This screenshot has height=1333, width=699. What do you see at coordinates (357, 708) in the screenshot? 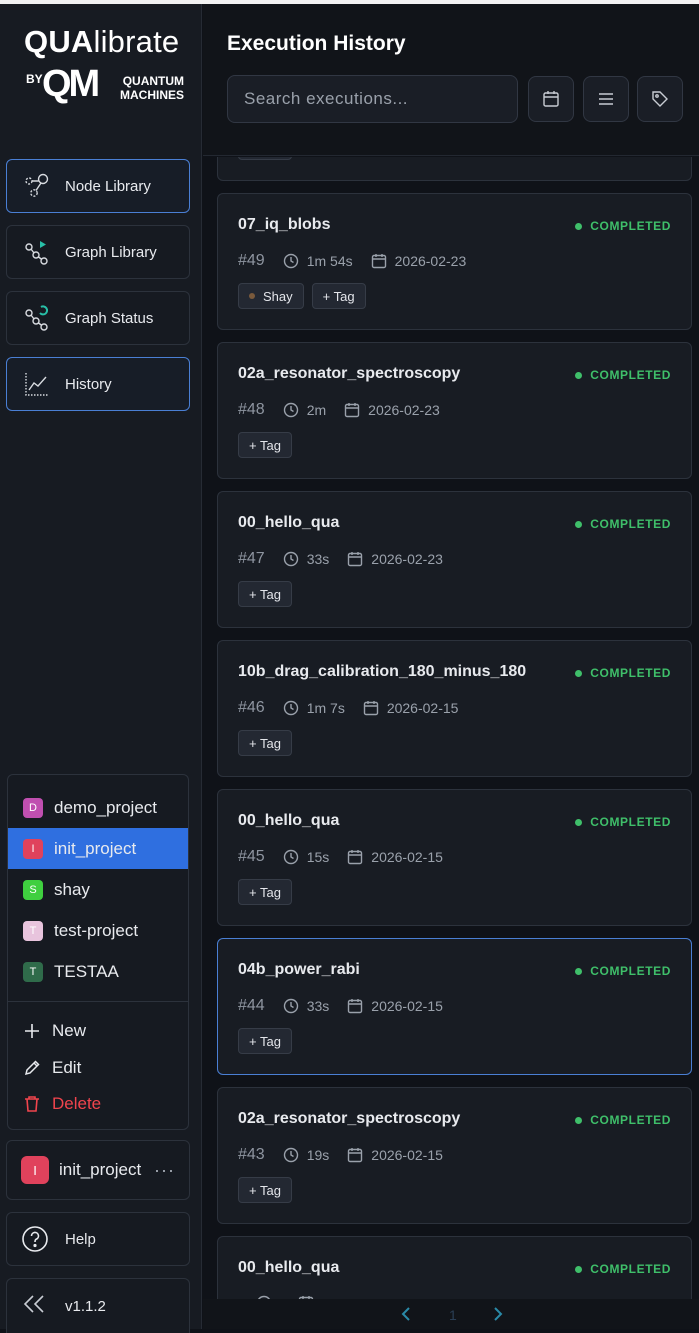
I see `execution-meta: #46 1m 7s 2026-02-15` at bounding box center [357, 708].